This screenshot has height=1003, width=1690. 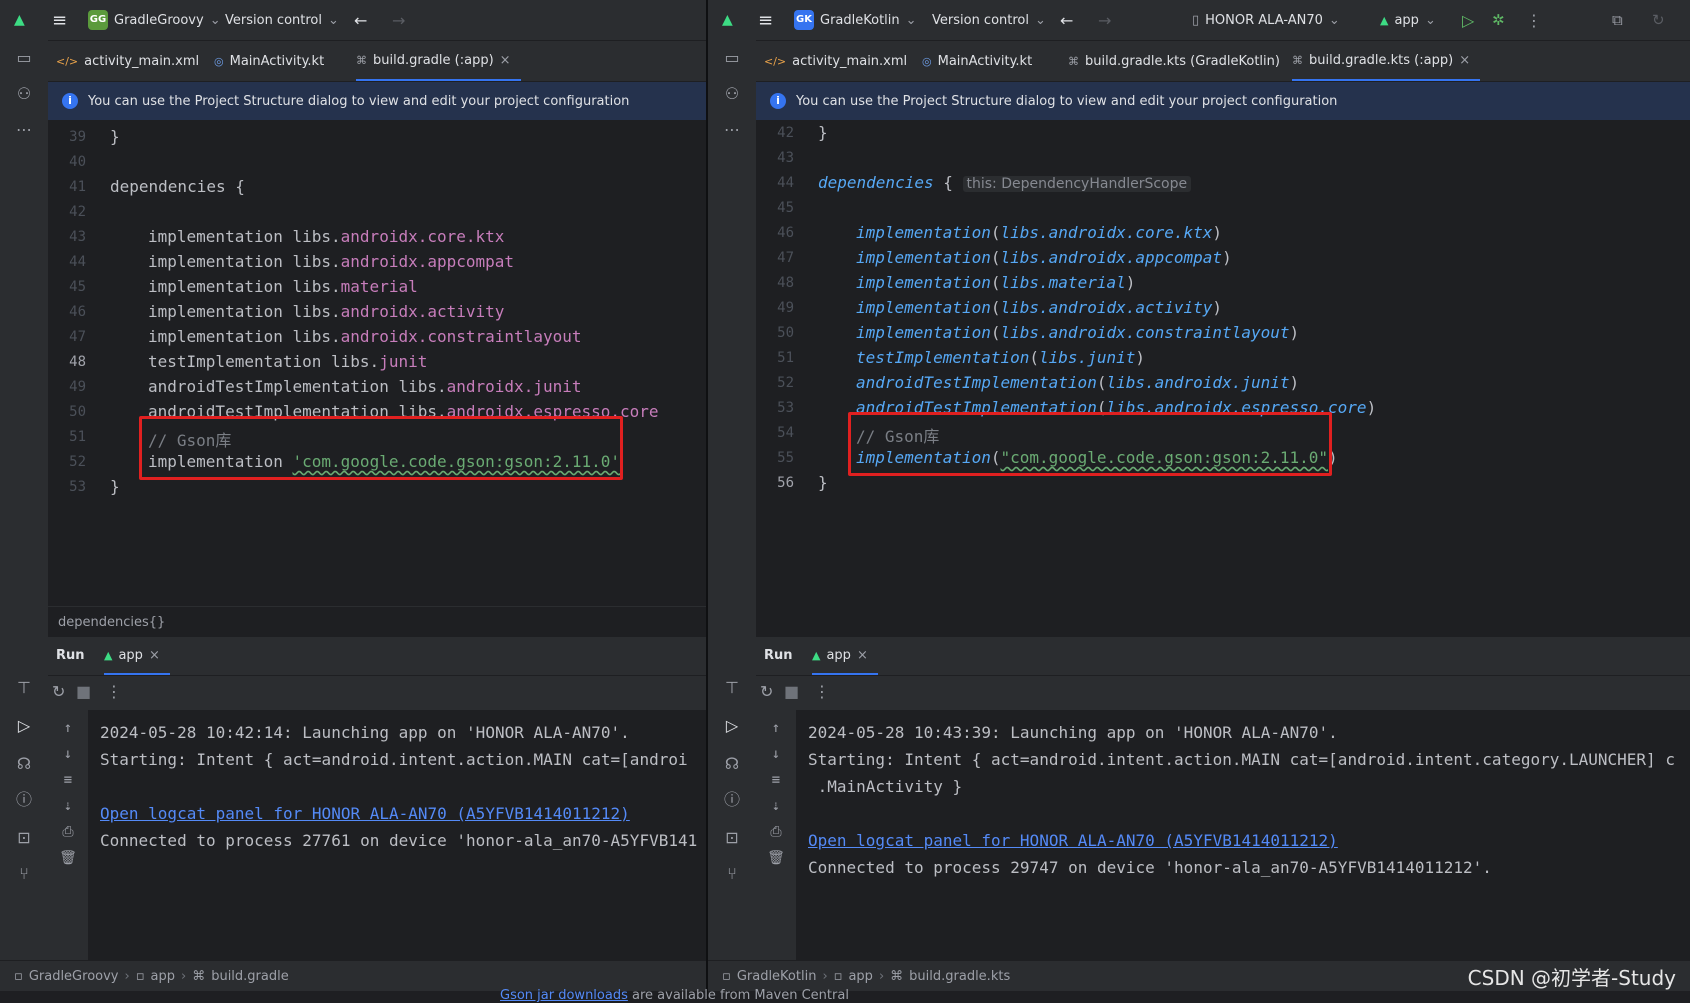 What do you see at coordinates (785, 383) in the screenshot?
I see `line-number: 52` at bounding box center [785, 383].